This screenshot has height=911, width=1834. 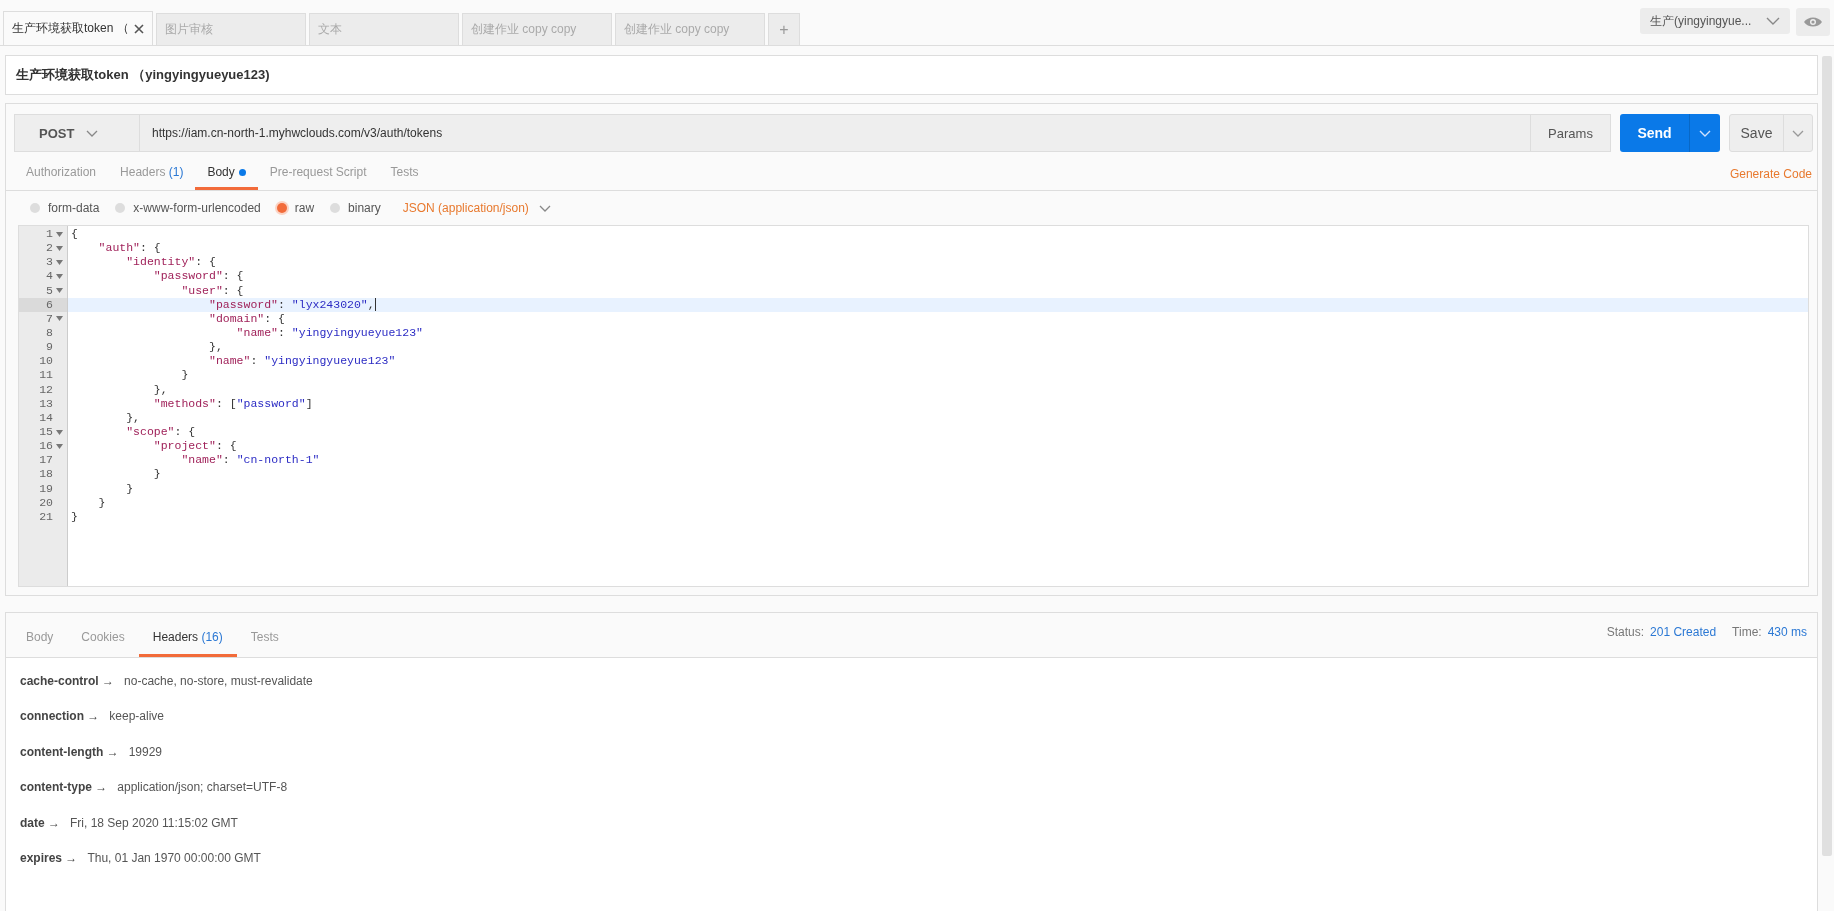 I want to click on header-name: content-length →, so click(x=69, y=751).